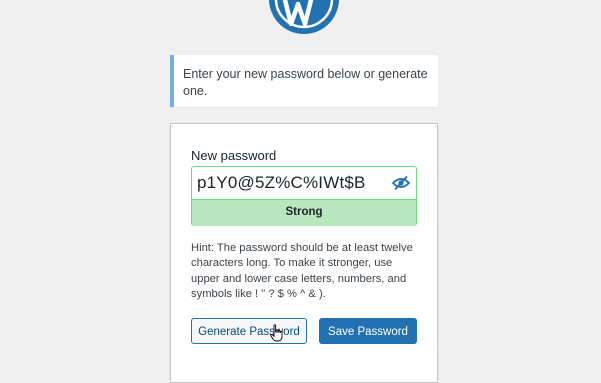 The image size is (601, 383). I want to click on wordpress-logo-icon, so click(304, 17).